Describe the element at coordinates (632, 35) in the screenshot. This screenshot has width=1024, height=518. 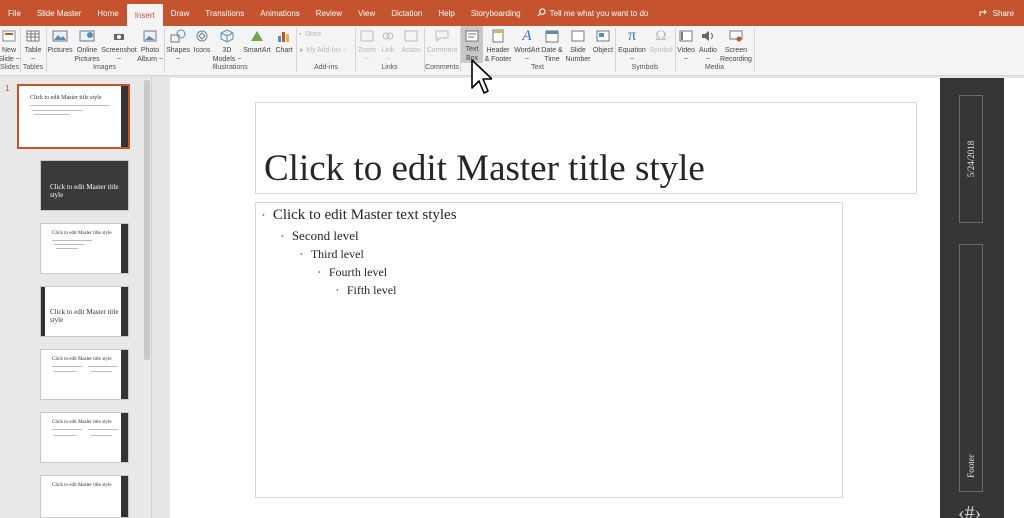
I see `pi-icon: π` at that location.